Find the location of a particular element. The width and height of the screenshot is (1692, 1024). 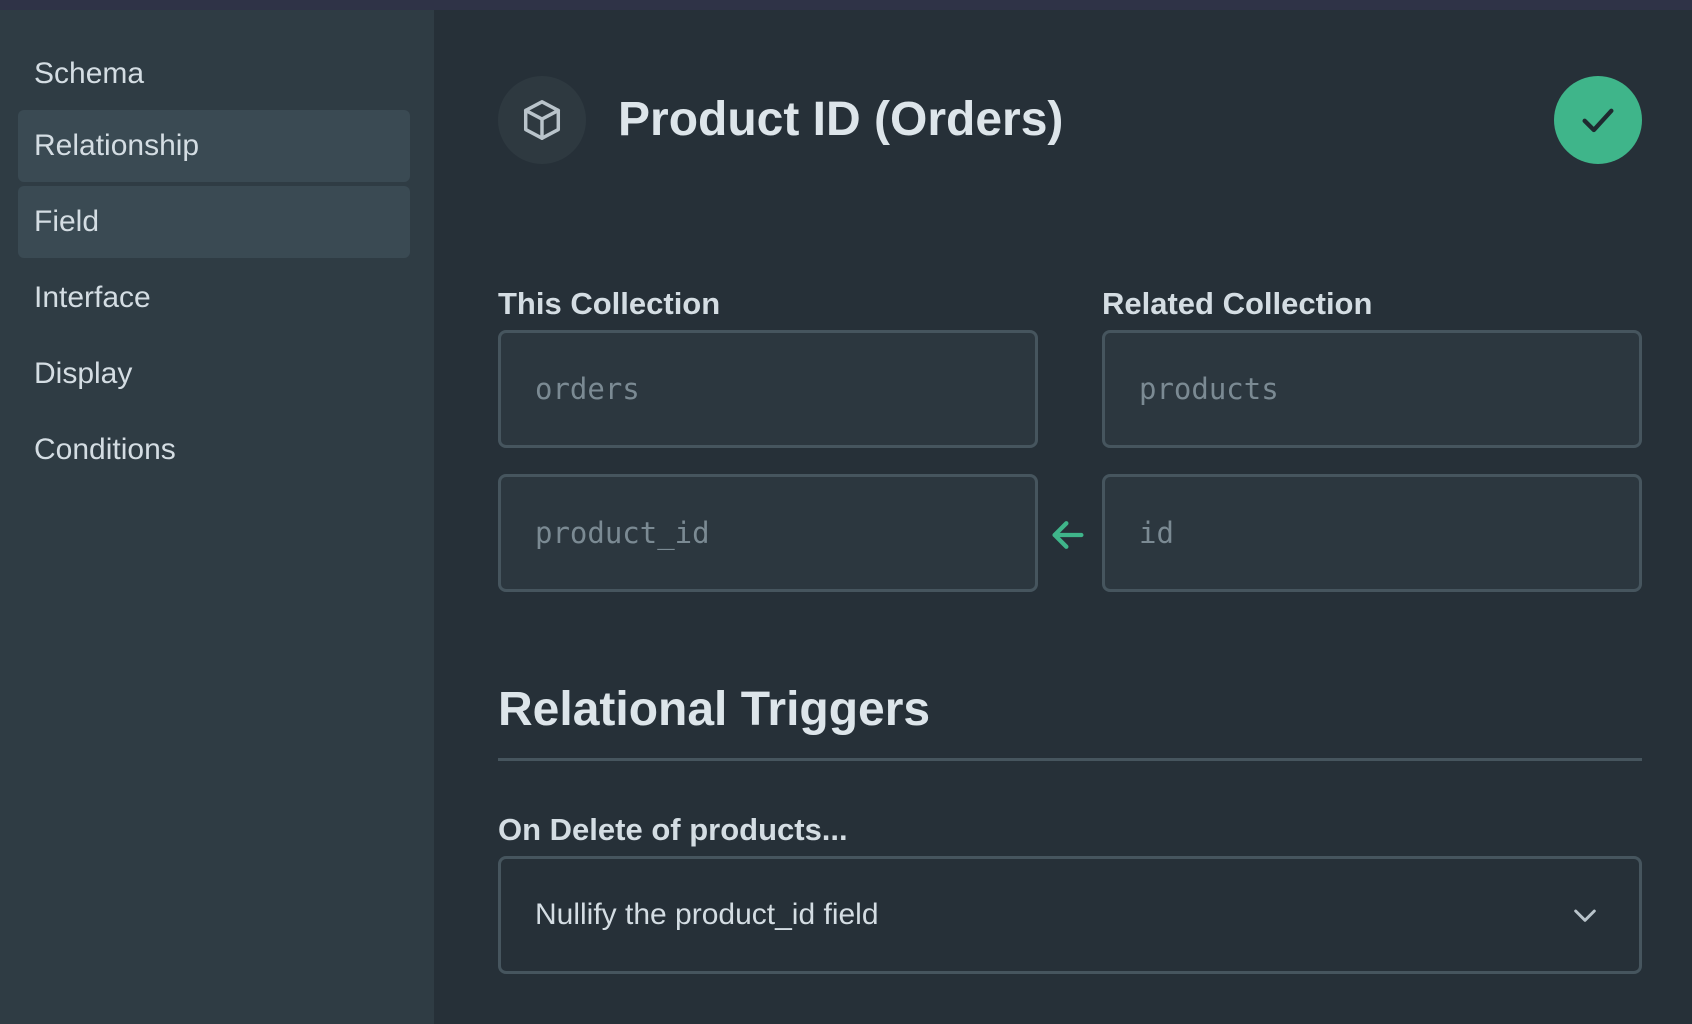

this-collection-label: This Collection is located at coordinates (609, 303).